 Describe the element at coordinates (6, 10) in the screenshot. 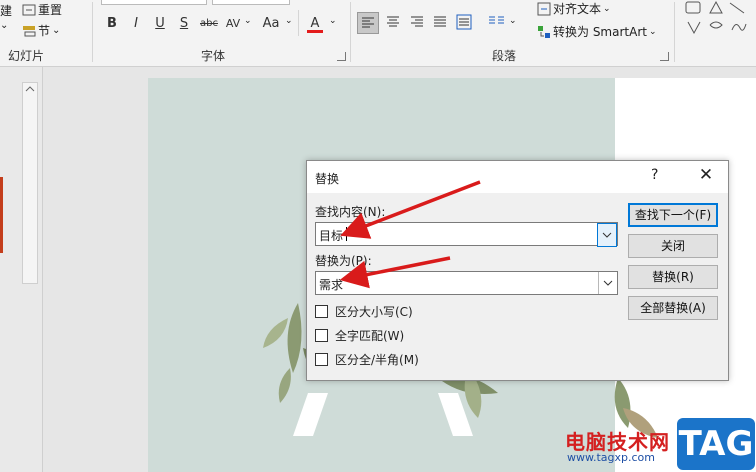

I see `new-slide-partial-label: 建` at that location.